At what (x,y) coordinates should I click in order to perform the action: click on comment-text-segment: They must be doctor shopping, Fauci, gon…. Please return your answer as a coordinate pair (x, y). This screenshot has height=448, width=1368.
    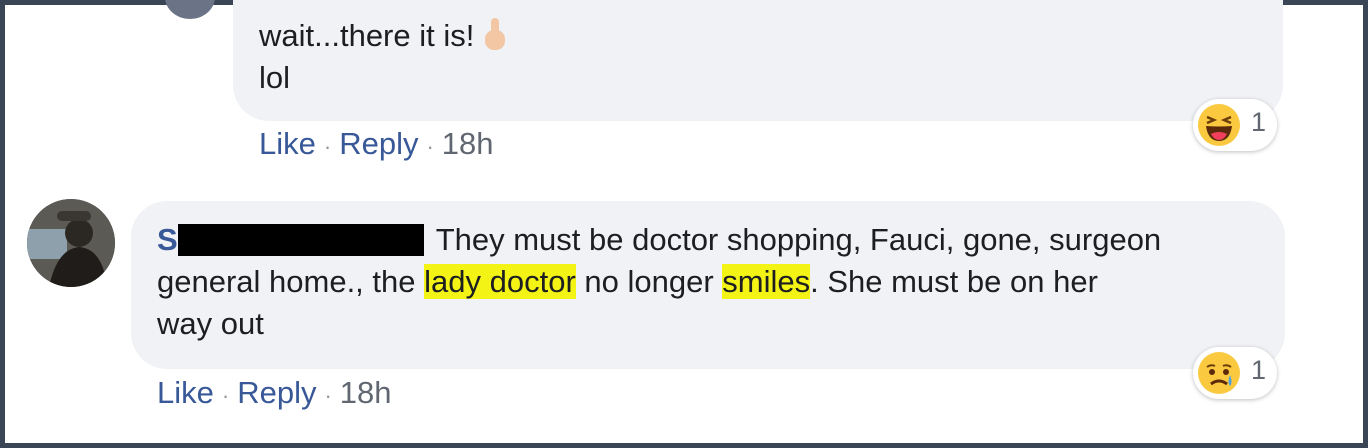
    Looking at the image, I should click on (798, 239).